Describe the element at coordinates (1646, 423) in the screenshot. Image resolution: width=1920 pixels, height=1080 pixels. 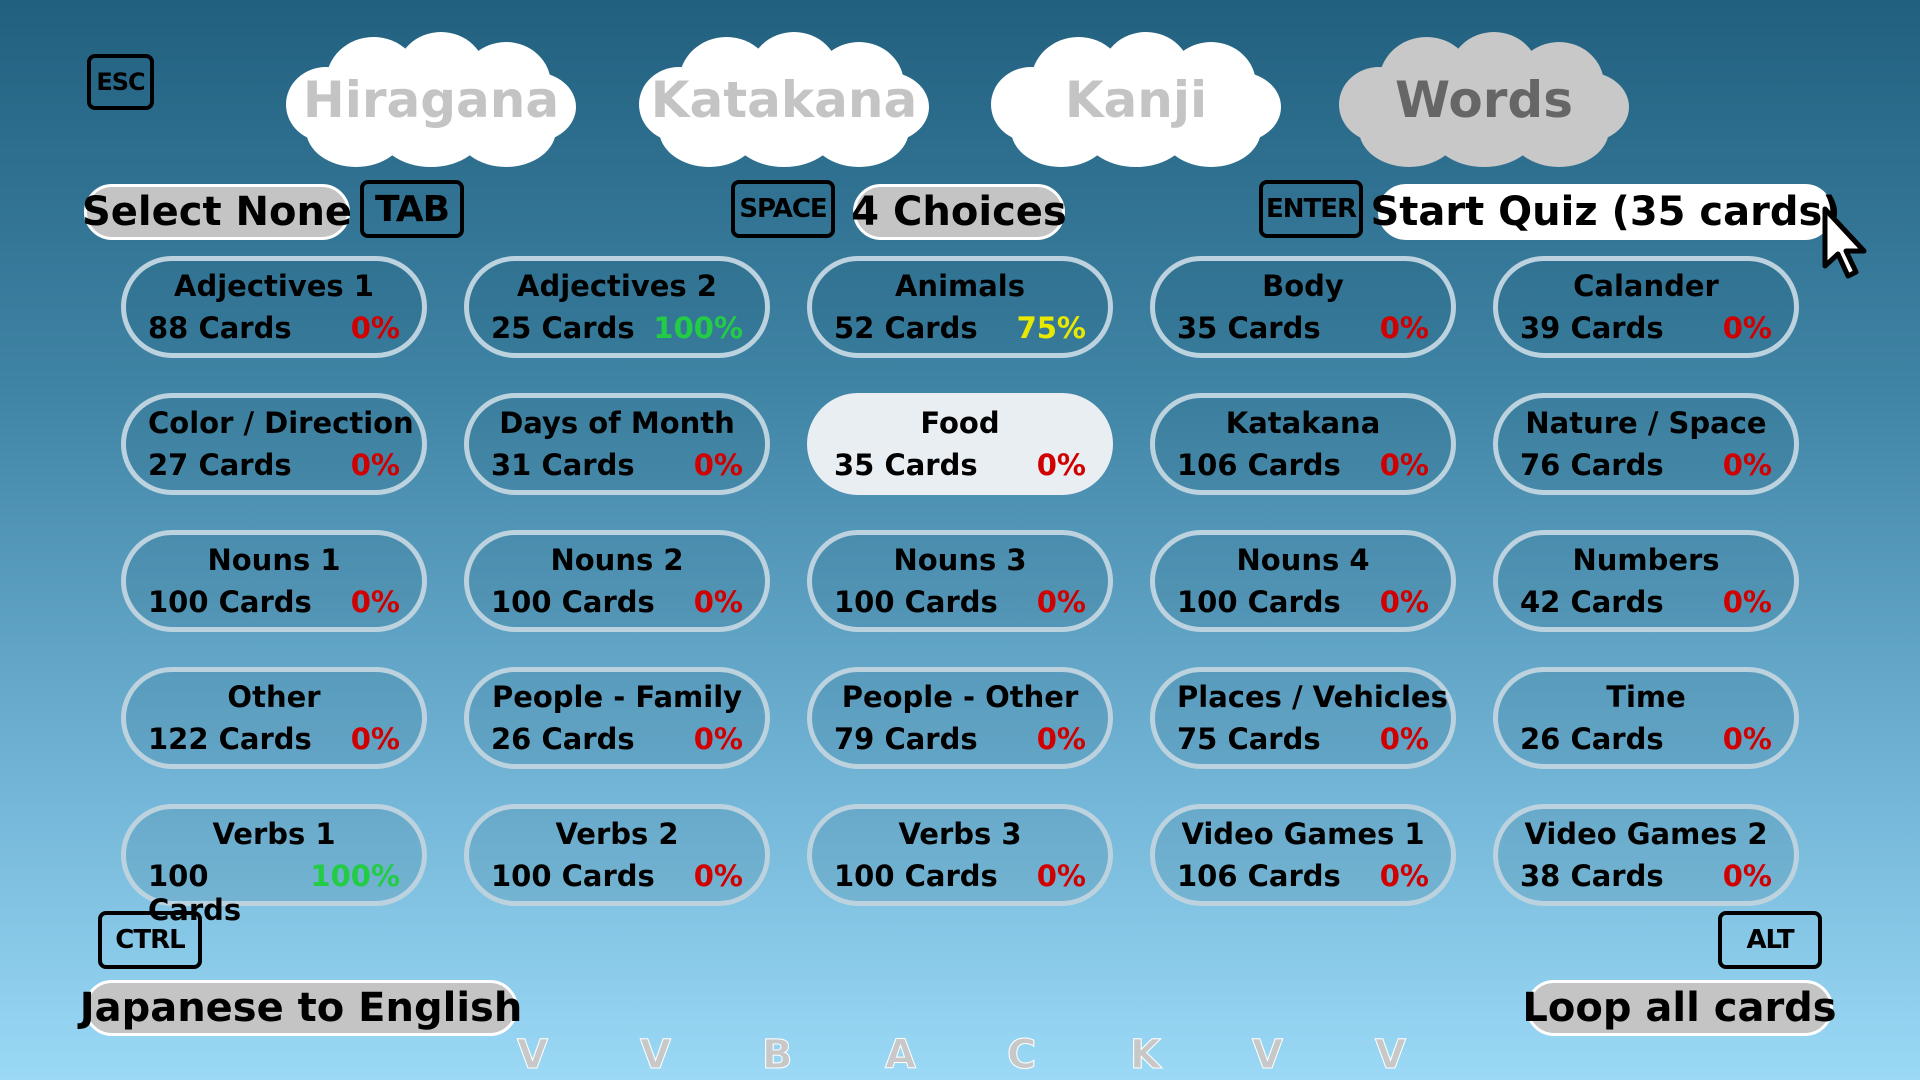
I see `deck-name: Nature / Space` at that location.